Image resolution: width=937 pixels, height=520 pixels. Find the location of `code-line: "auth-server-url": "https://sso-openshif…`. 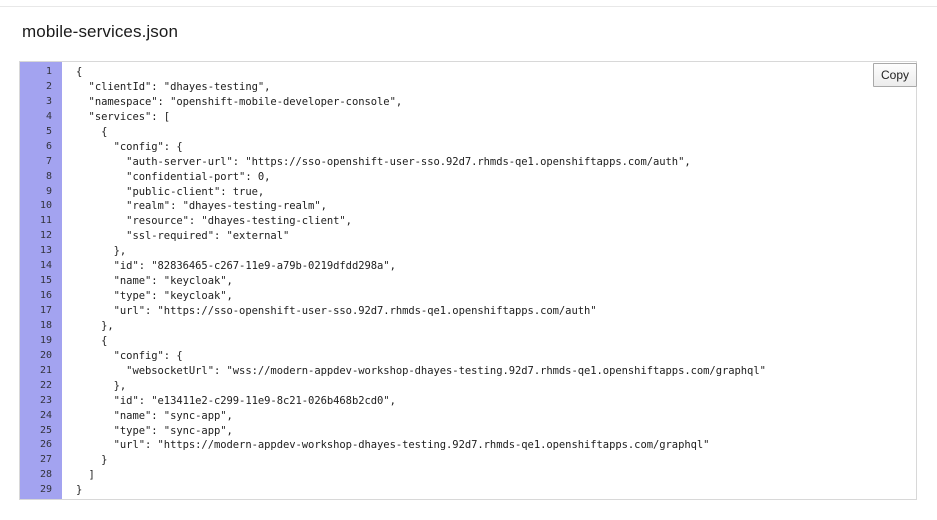

code-line: "auth-server-url": "https://sso-openshif… is located at coordinates (383, 161).